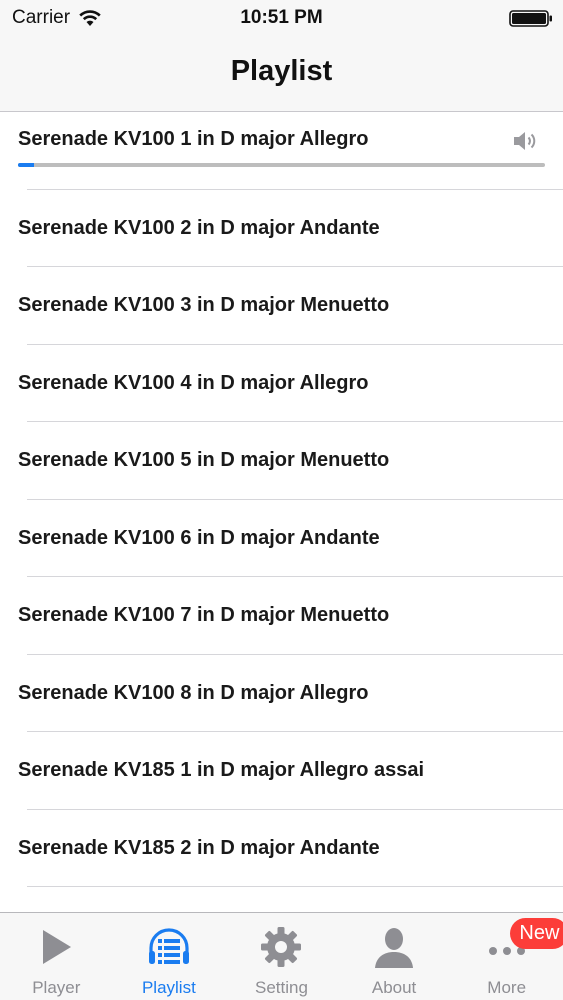  Describe the element at coordinates (394, 987) in the screenshot. I see `tab-label: About` at that location.